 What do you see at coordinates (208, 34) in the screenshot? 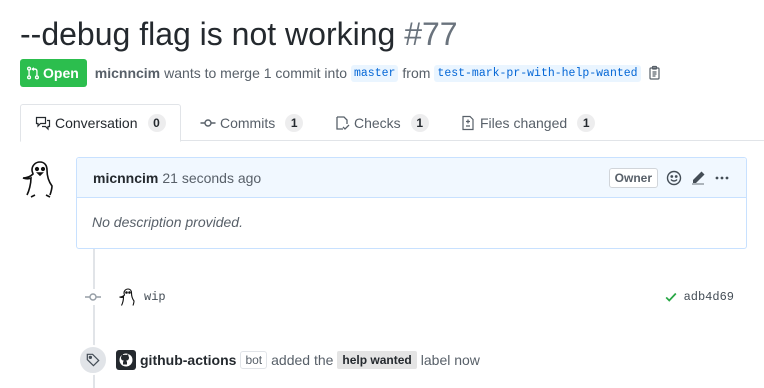
I see `pr-title: --debug flag is not working` at bounding box center [208, 34].